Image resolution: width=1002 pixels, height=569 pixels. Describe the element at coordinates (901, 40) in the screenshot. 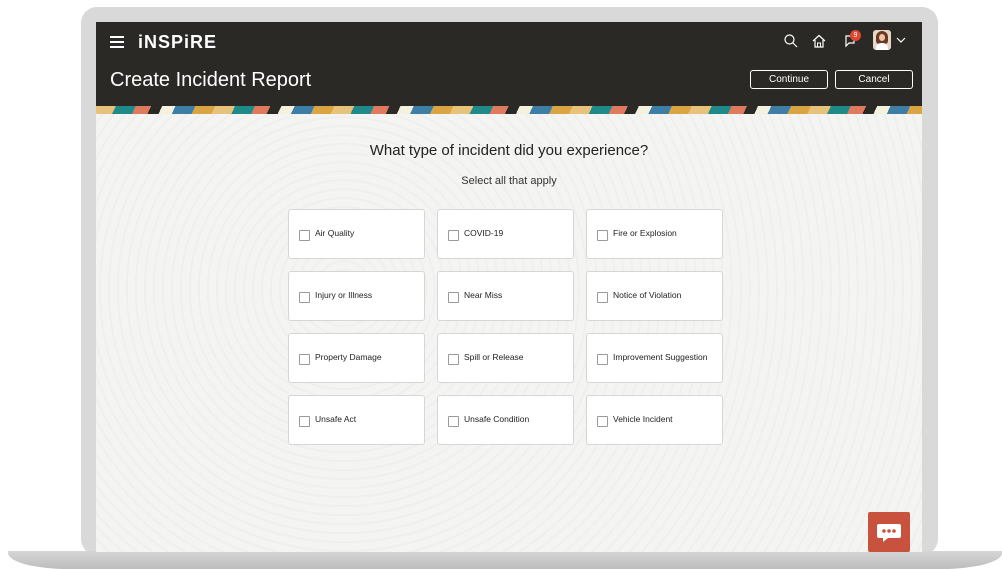

I see `chevron-down-icon` at that location.